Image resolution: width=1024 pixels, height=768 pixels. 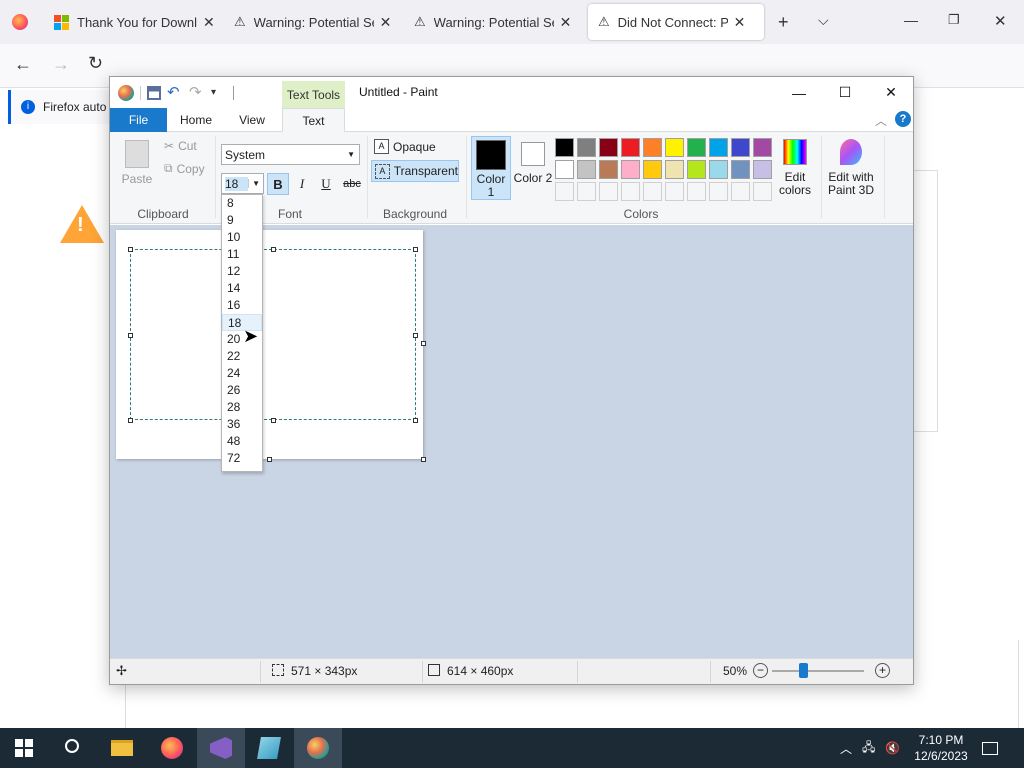 What do you see at coordinates (122, 748) in the screenshot?
I see `taskbar-file-explorer` at bounding box center [122, 748].